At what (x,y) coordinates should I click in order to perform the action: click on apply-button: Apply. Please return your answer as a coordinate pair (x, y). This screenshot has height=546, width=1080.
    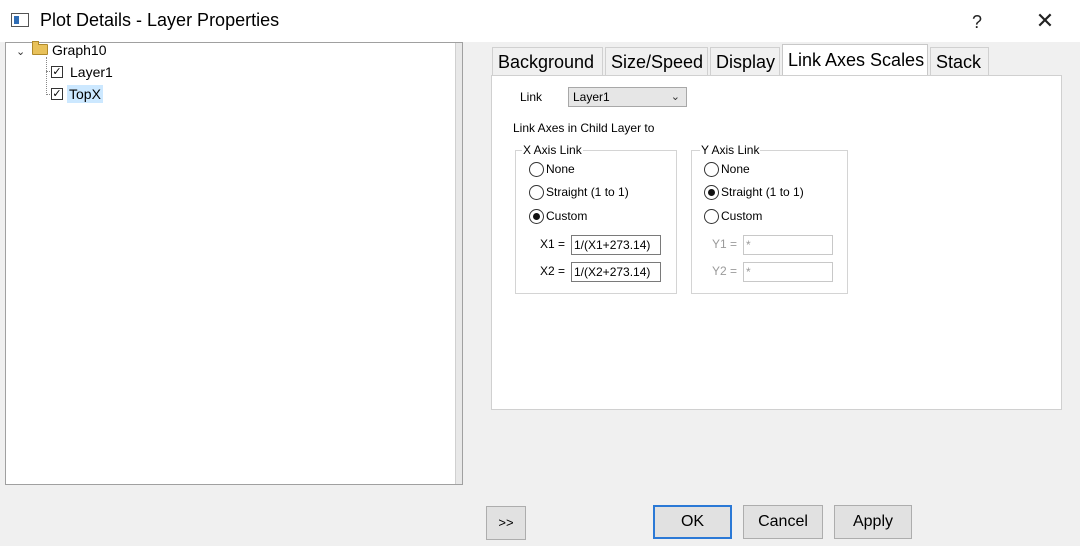
    Looking at the image, I should click on (873, 522).